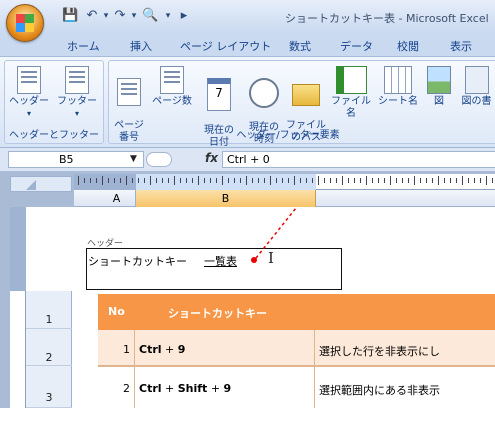 This screenshot has width=495, height=429. What do you see at coordinates (379, 390) in the screenshot?
I see `cell-description: 選択範囲内にある非表示` at bounding box center [379, 390].